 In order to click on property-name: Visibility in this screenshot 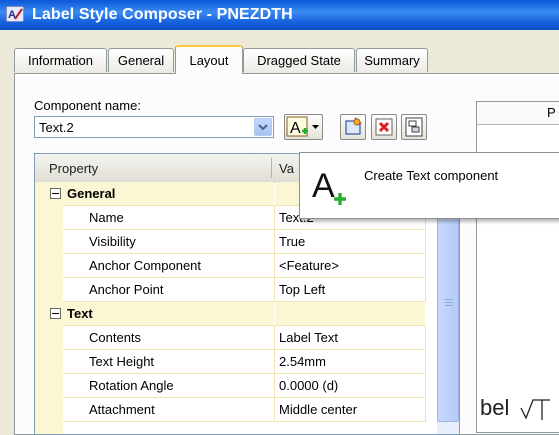, I will do `click(112, 241)`.